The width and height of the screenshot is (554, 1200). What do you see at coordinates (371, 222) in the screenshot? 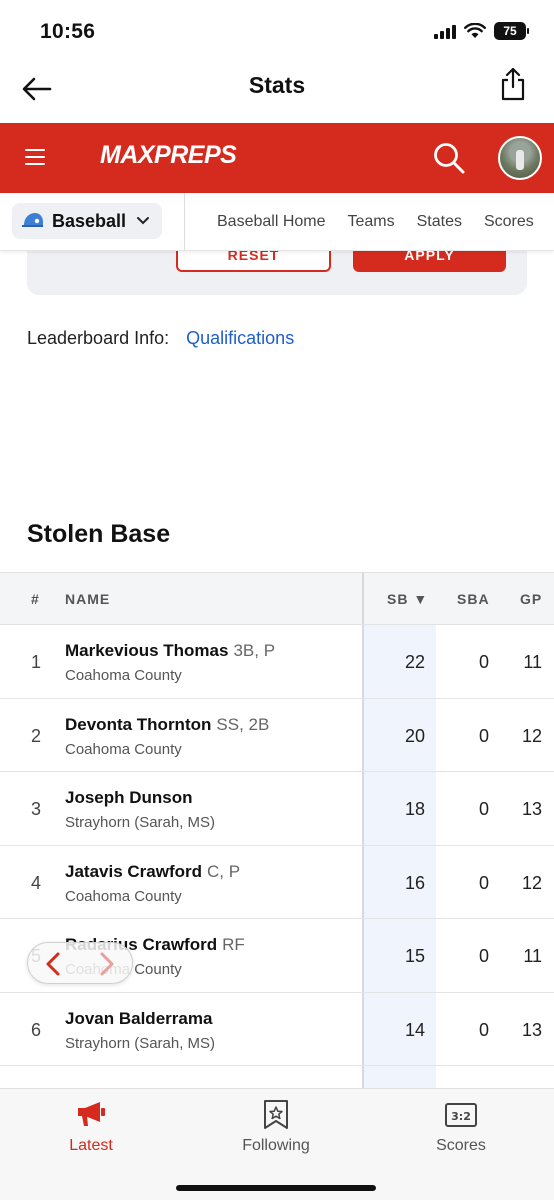
I see `link-teams: Teams` at bounding box center [371, 222].